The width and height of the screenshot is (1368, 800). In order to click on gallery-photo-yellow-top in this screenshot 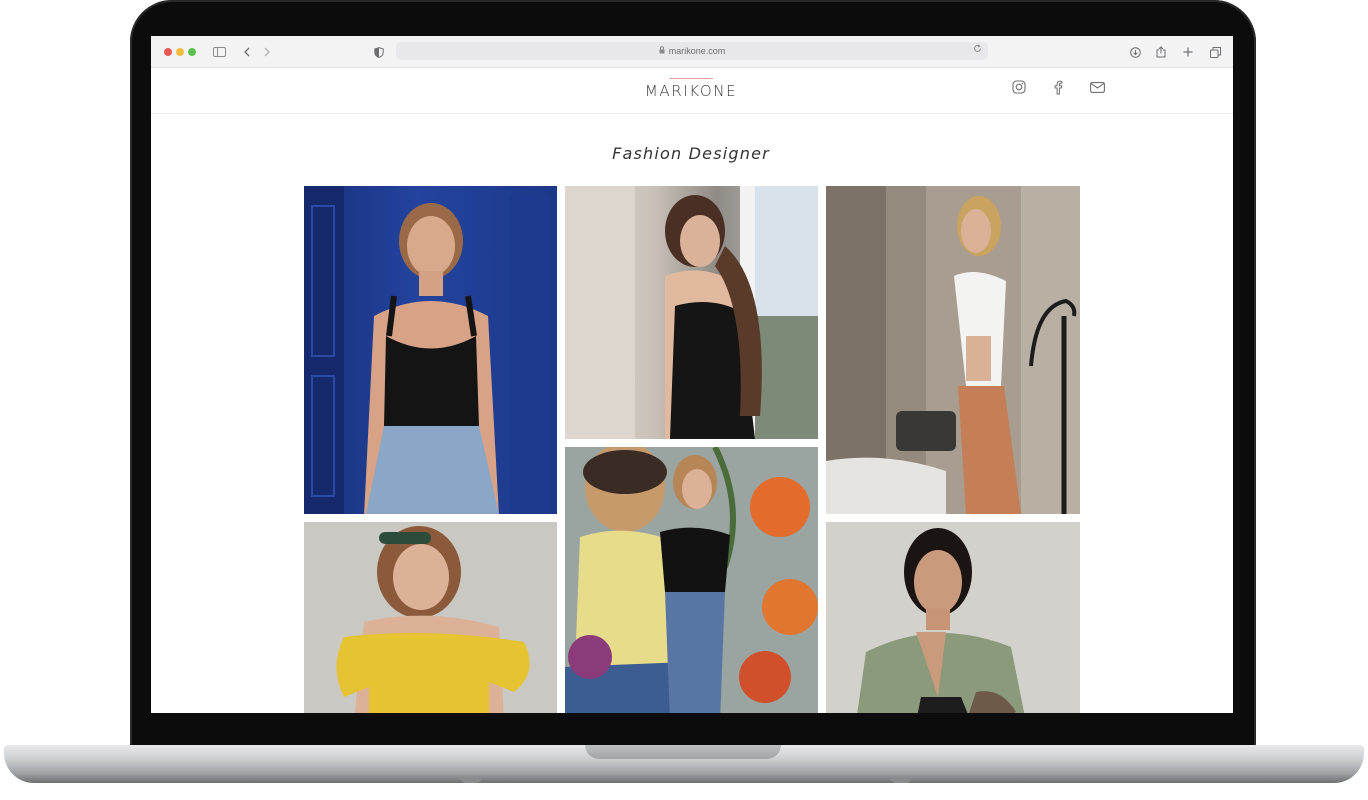, I will do `click(430, 617)`.